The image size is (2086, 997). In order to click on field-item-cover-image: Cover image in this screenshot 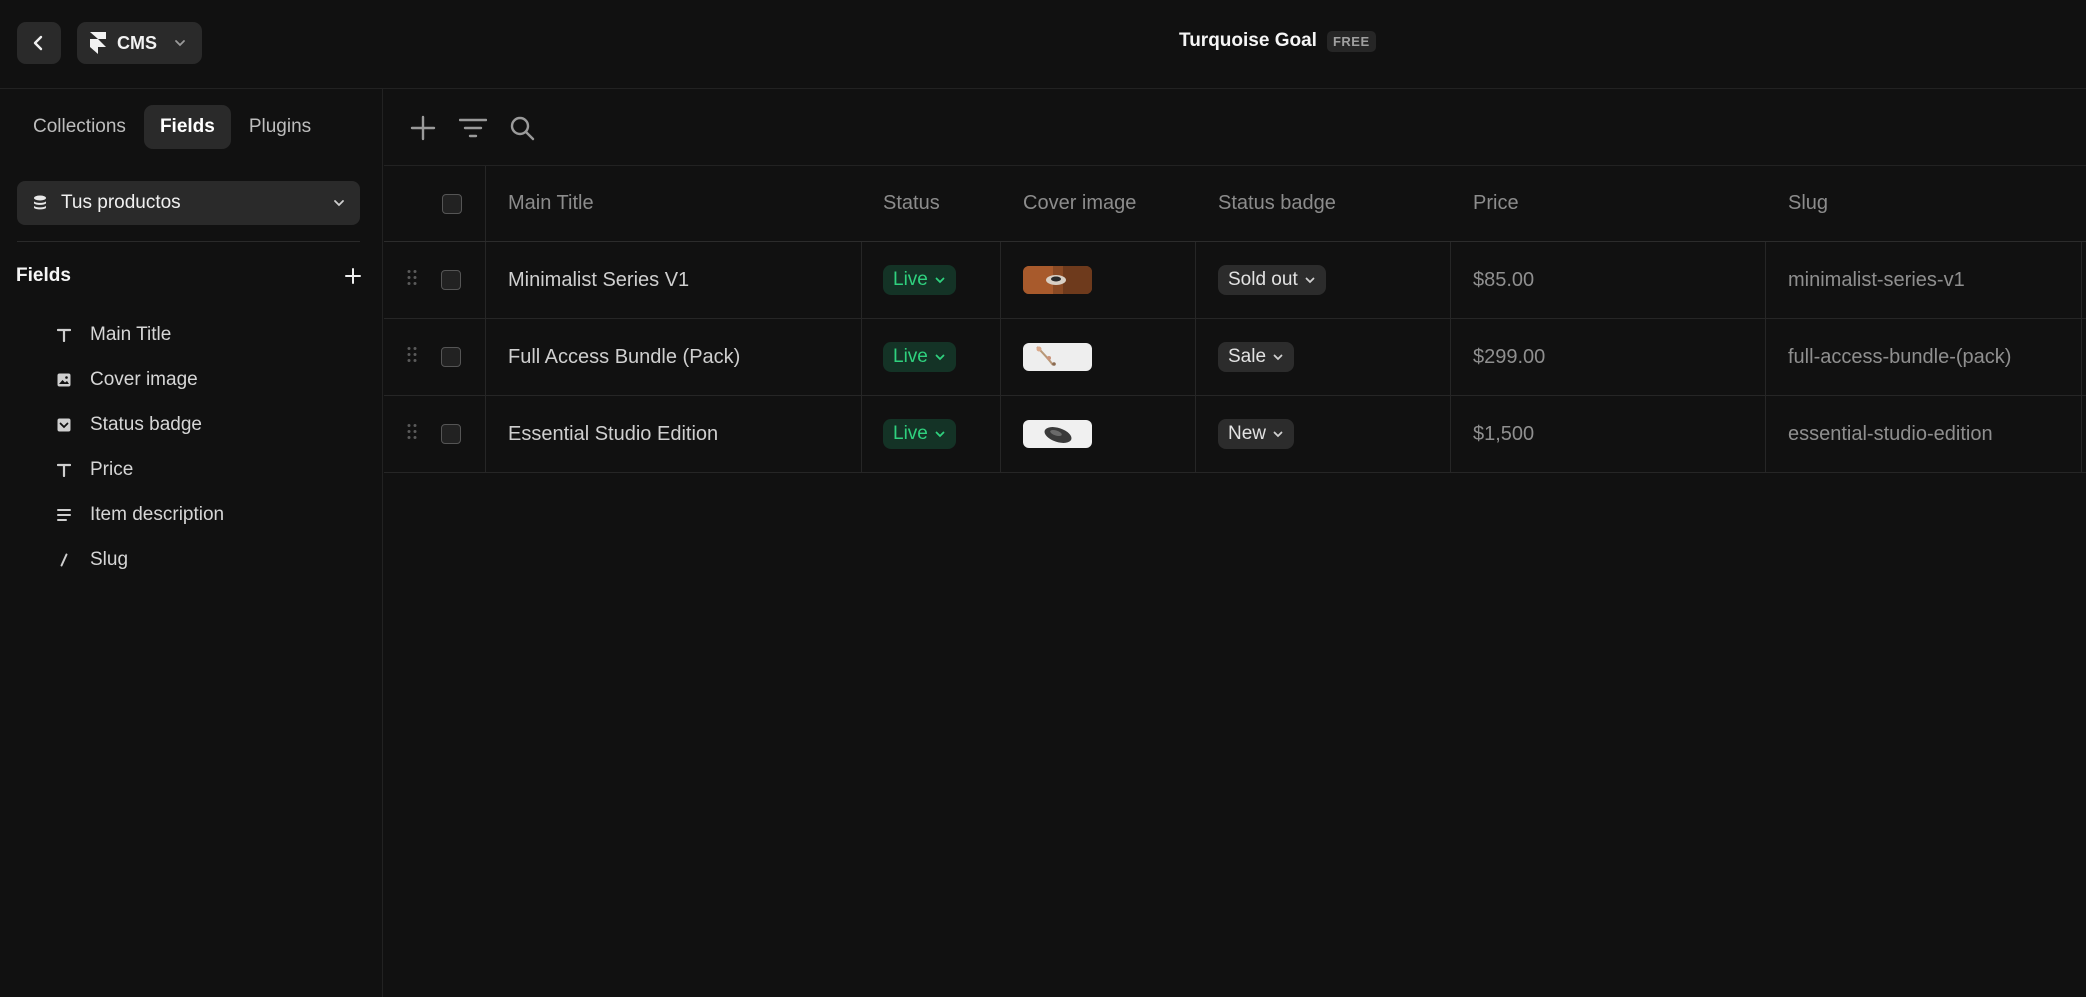, I will do `click(139, 379)`.